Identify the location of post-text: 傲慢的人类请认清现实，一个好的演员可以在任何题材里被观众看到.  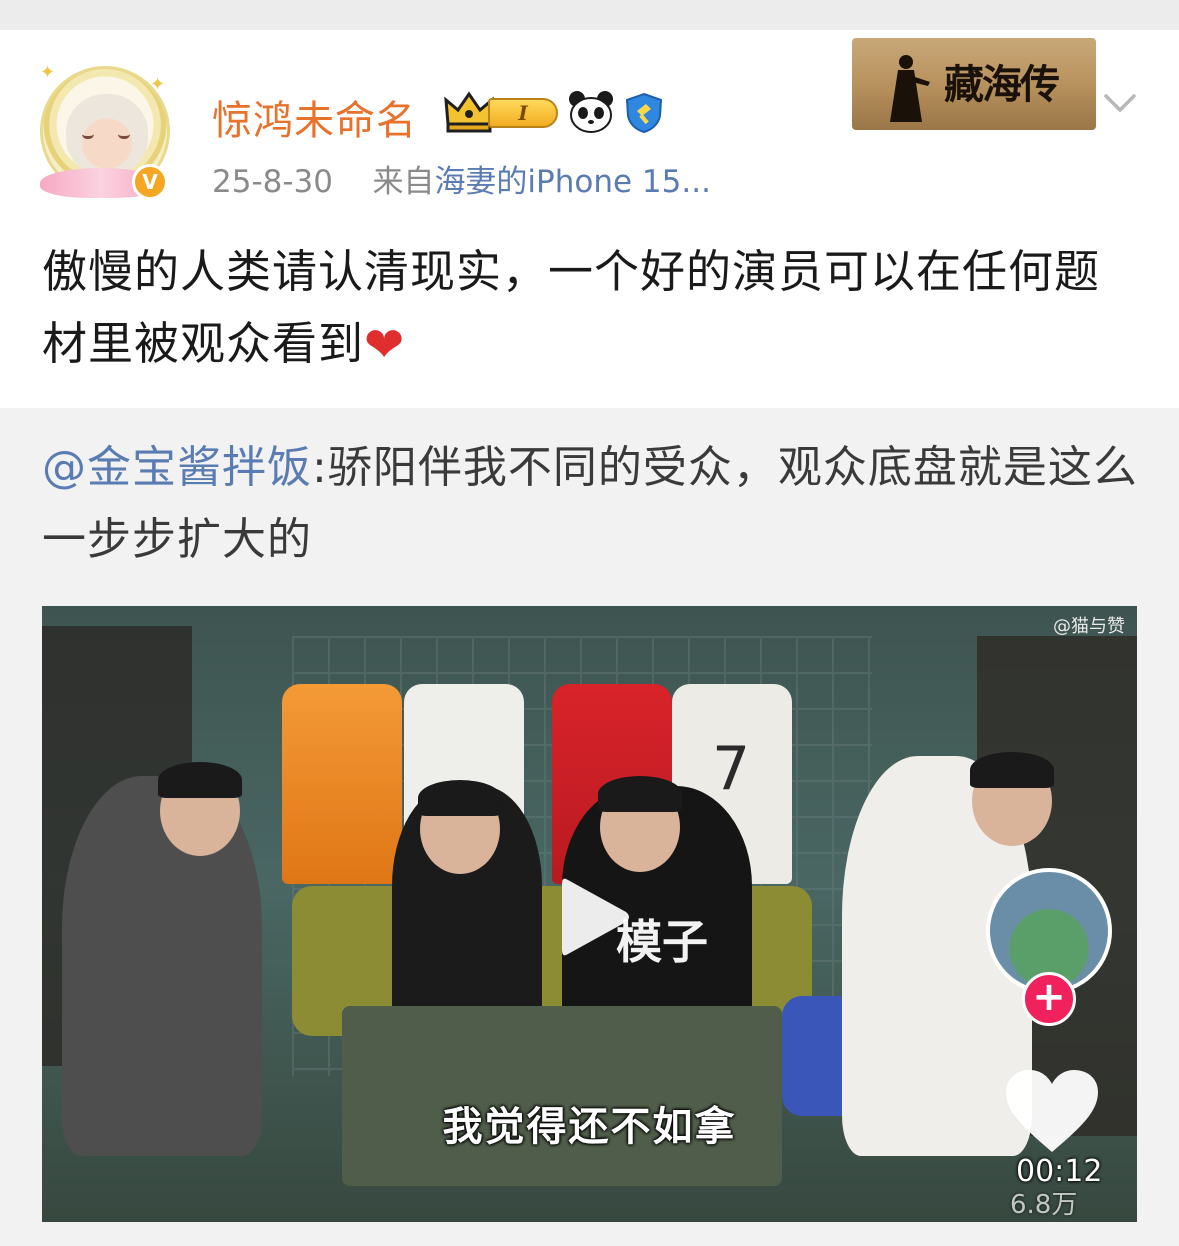
(571, 307).